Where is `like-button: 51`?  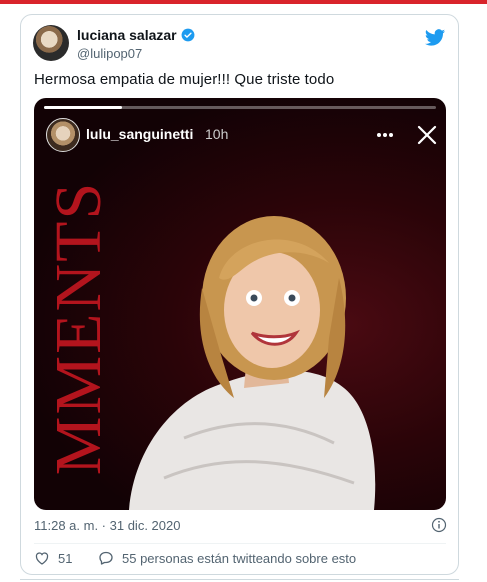
like-button: 51 is located at coordinates (53, 558).